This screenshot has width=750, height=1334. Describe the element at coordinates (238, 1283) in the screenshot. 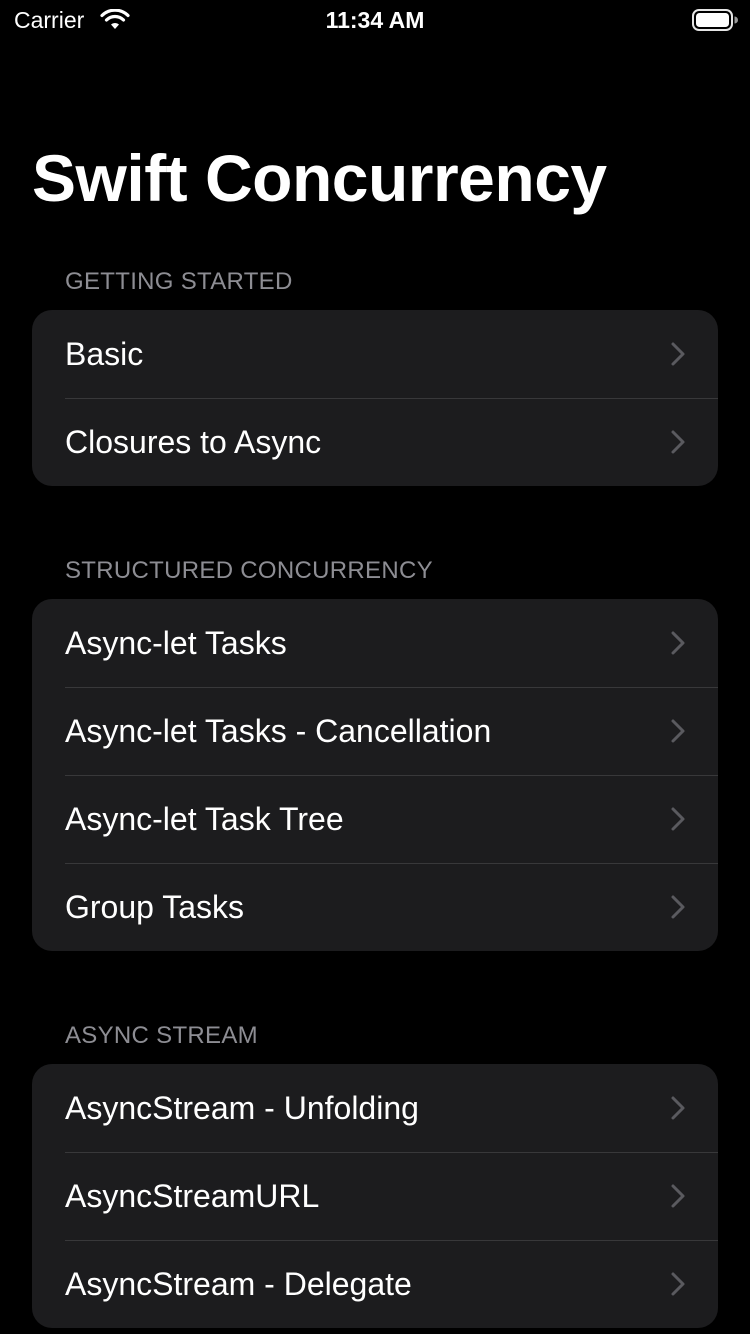

I see `list-item-label: AsyncStream - Delegate` at that location.